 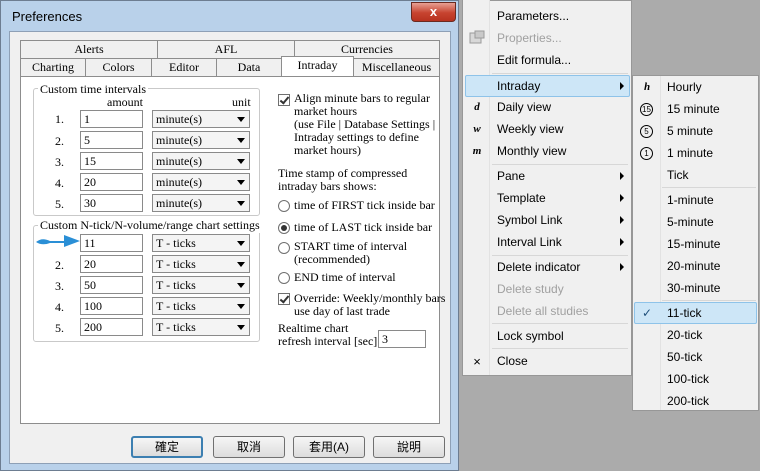 What do you see at coordinates (529, 220) in the screenshot?
I see `menu-item-symbol-link: Symbol Link` at bounding box center [529, 220].